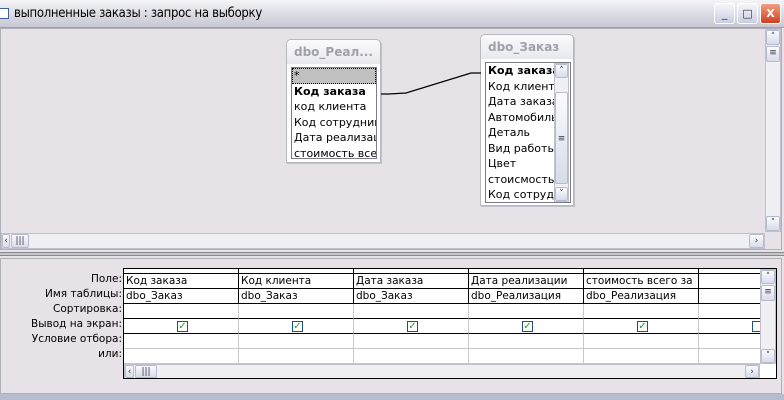 The height and width of the screenshot is (400, 784). What do you see at coordinates (768, 316) in the screenshot?
I see `grid-vertical-scrollbar: ˄ ≡ ˅` at bounding box center [768, 316].